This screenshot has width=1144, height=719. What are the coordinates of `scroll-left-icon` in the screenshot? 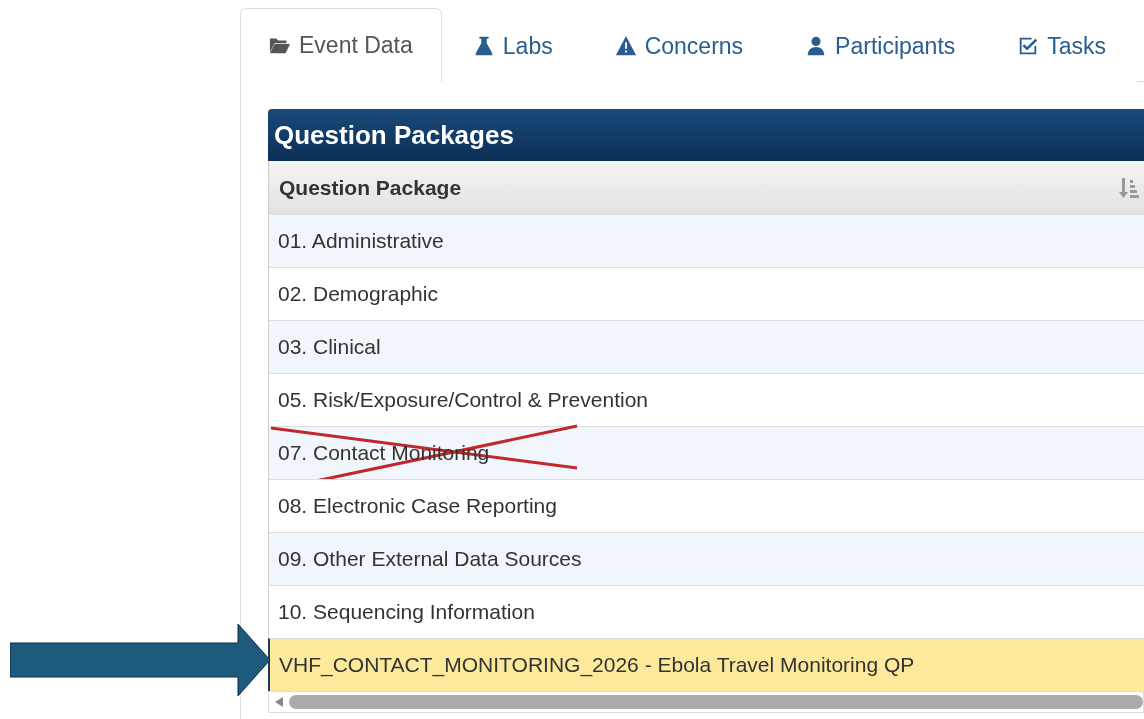 It's located at (279, 702).